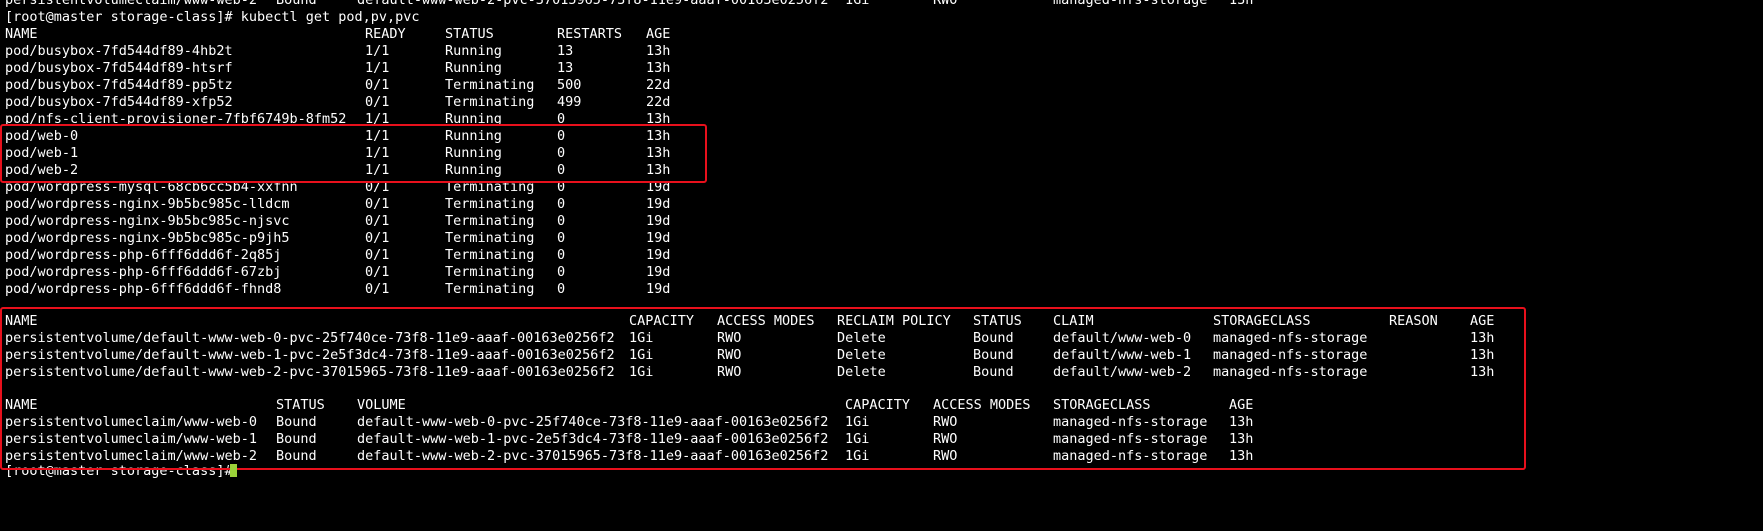 Image resolution: width=1763 pixels, height=531 pixels. I want to click on pvc-storageclass-cell: managed-nfs-storage, so click(1130, 4).